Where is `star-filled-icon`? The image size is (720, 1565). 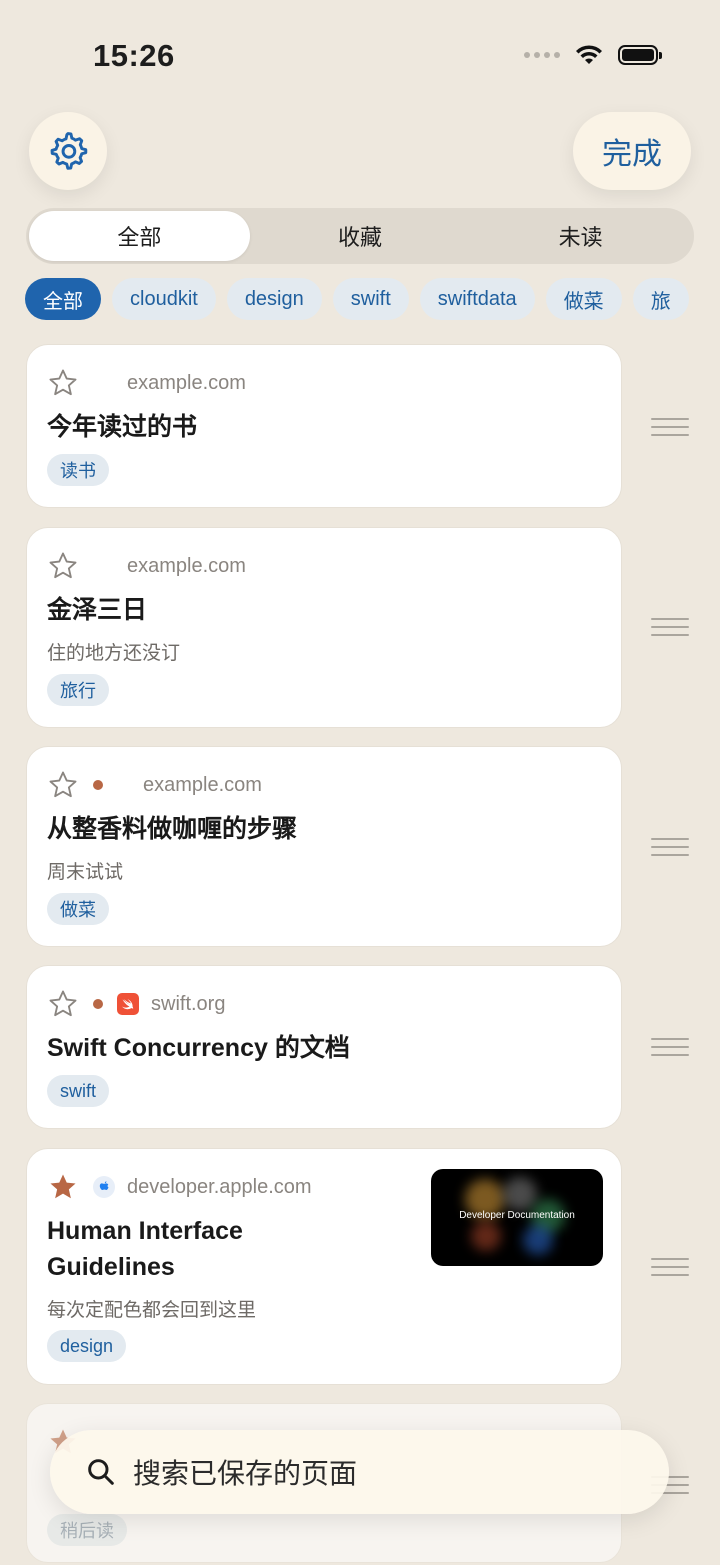
star-filled-icon is located at coordinates (63, 1187).